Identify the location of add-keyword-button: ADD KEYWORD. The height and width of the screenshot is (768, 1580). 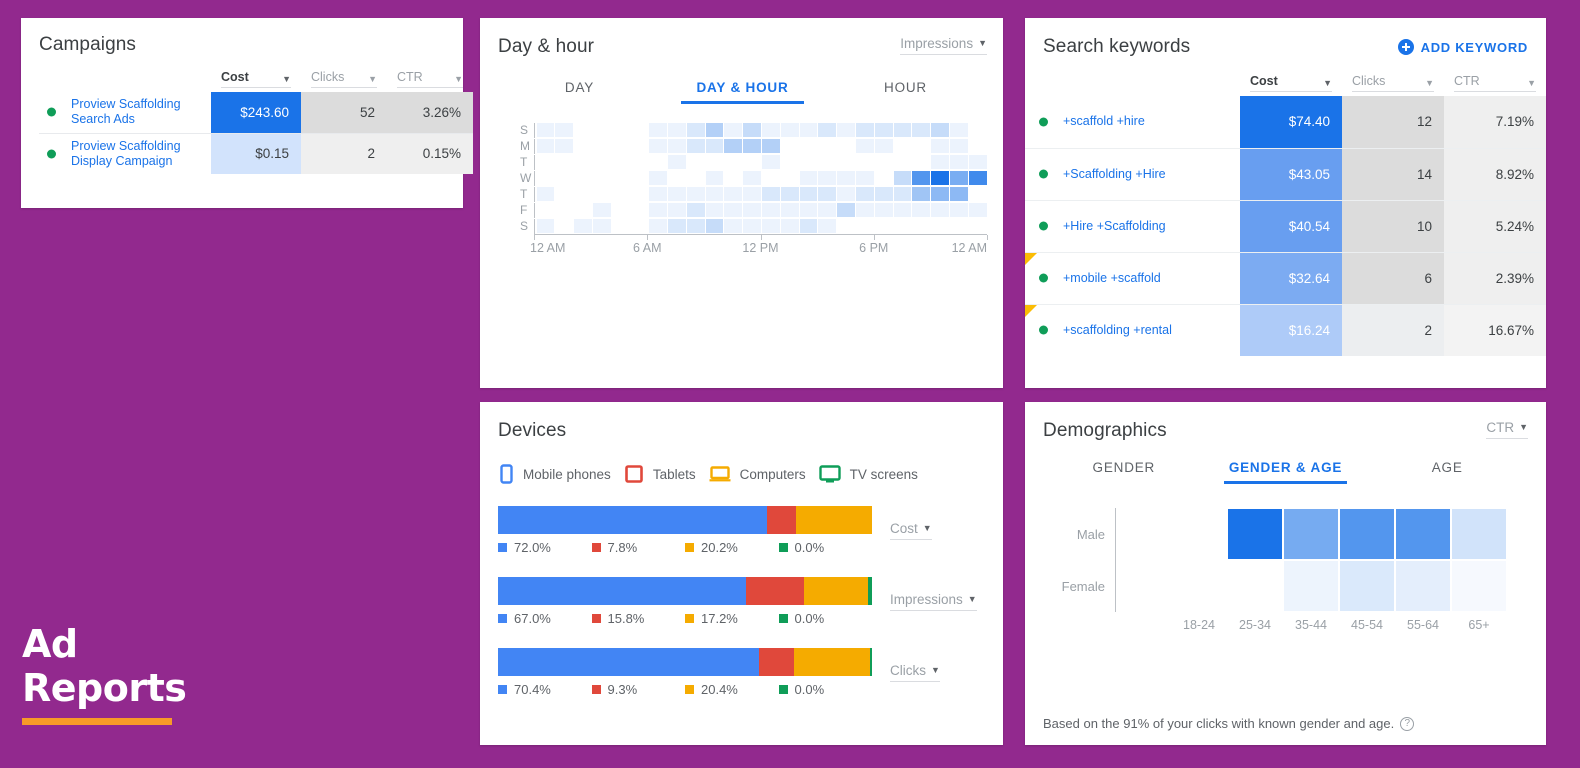
(1462, 47).